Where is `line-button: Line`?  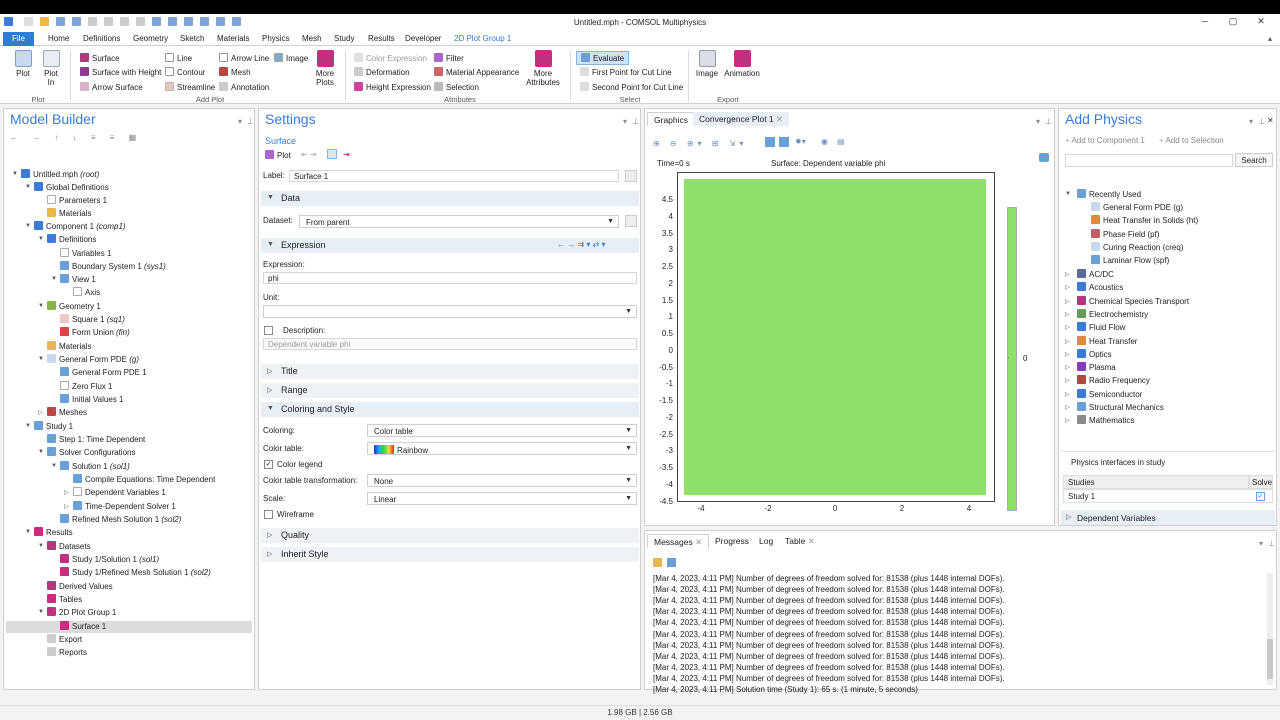 line-button: Line is located at coordinates (178, 58).